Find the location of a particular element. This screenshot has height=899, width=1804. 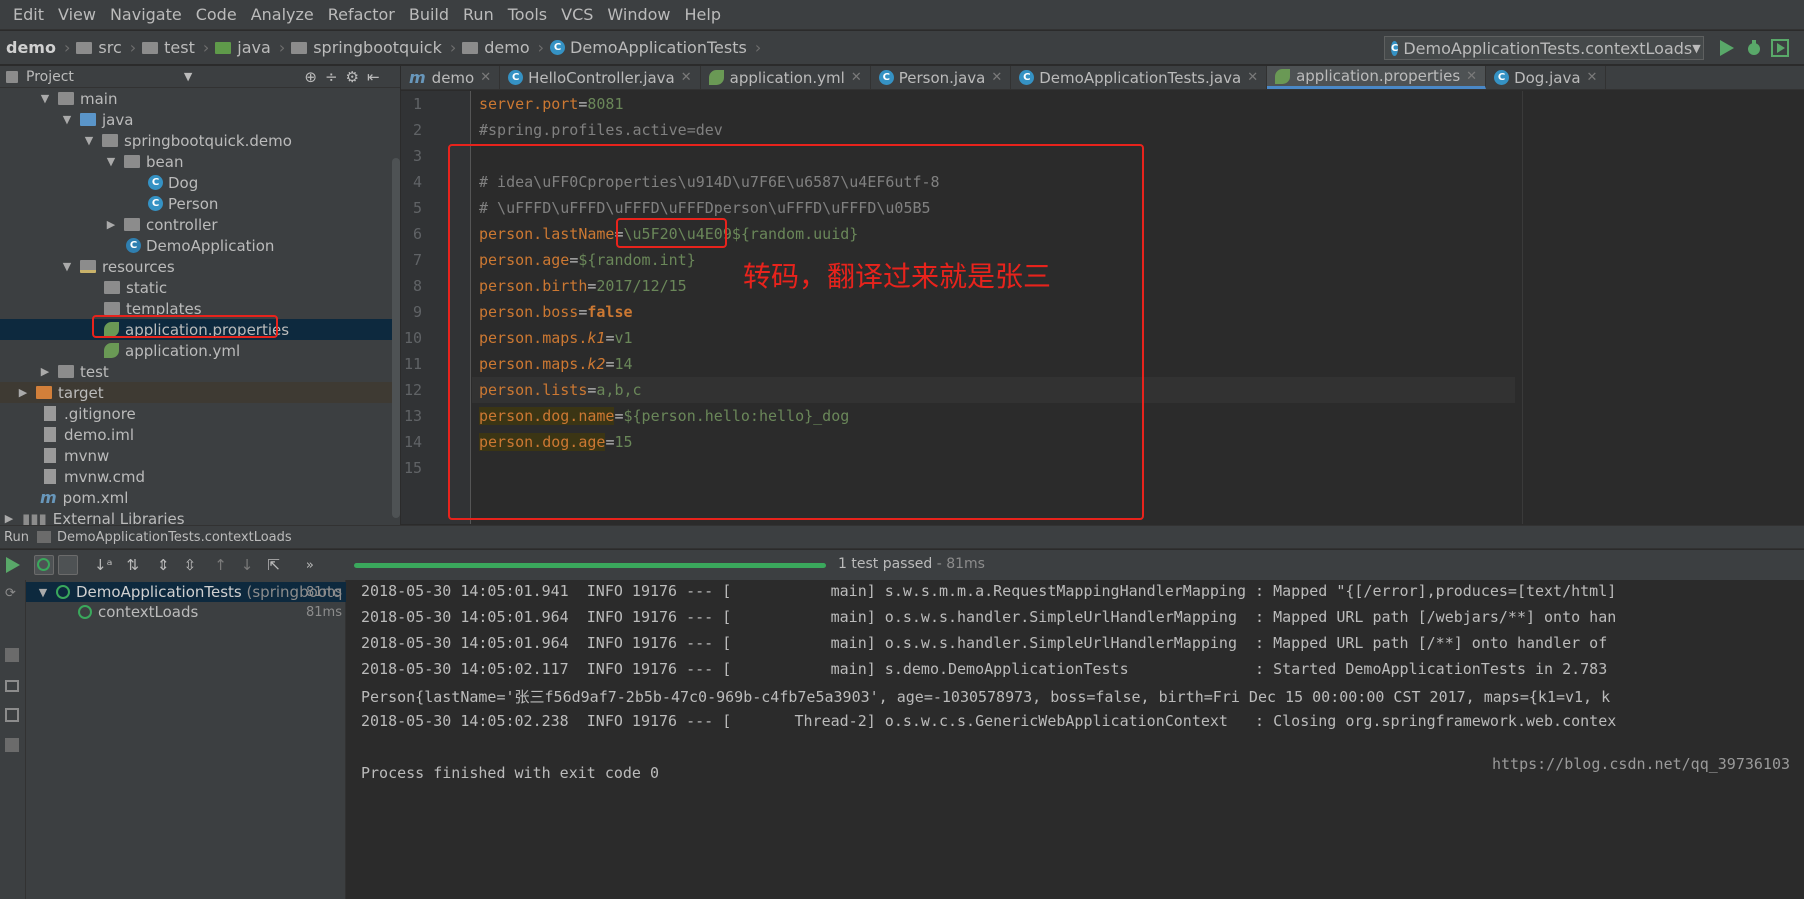

exit-icon is located at coordinates (12, 715).